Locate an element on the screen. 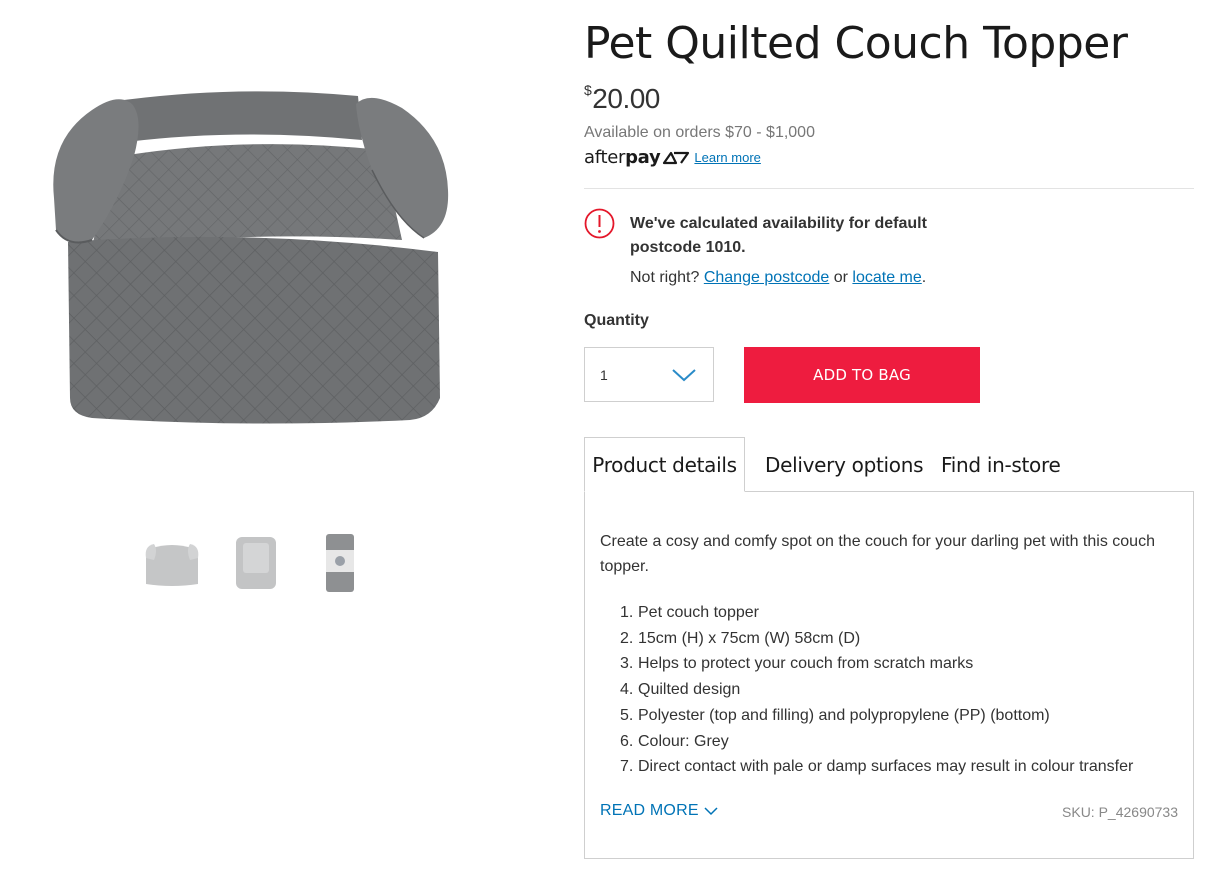  locate-me-link: locate me is located at coordinates (886, 277).